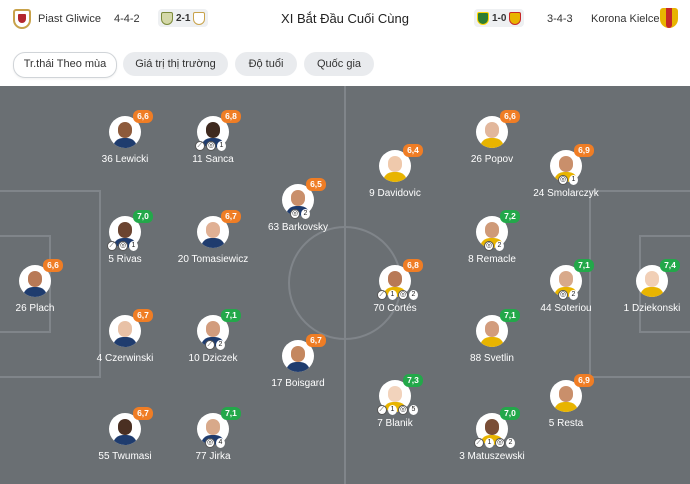 Image resolution: width=690 pixels, height=484 pixels. I want to click on player-events: ⟋ 1 ◎ 5, so click(397, 409).